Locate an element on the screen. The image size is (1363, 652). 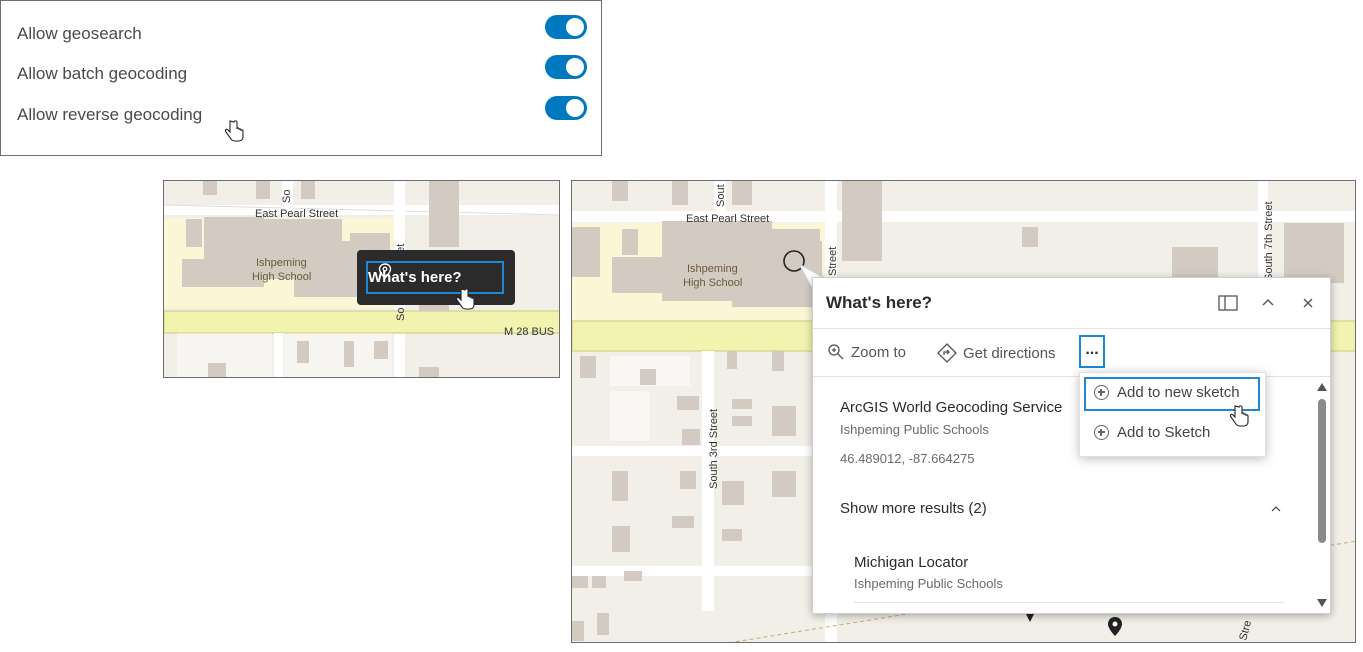
setting-label-batch-geocoding: Allow batch geocoding is located at coordinates (102, 73).